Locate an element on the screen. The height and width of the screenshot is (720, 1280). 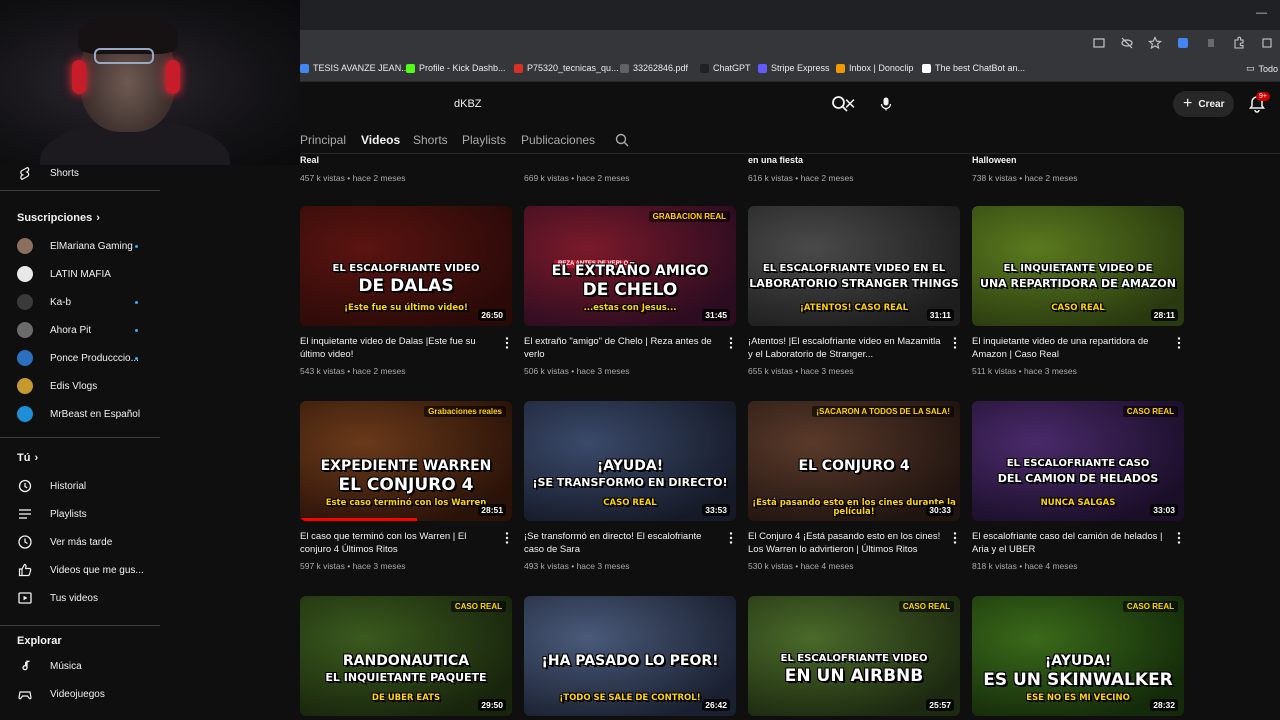
channel-search-icon is located at coordinates (622, 140).